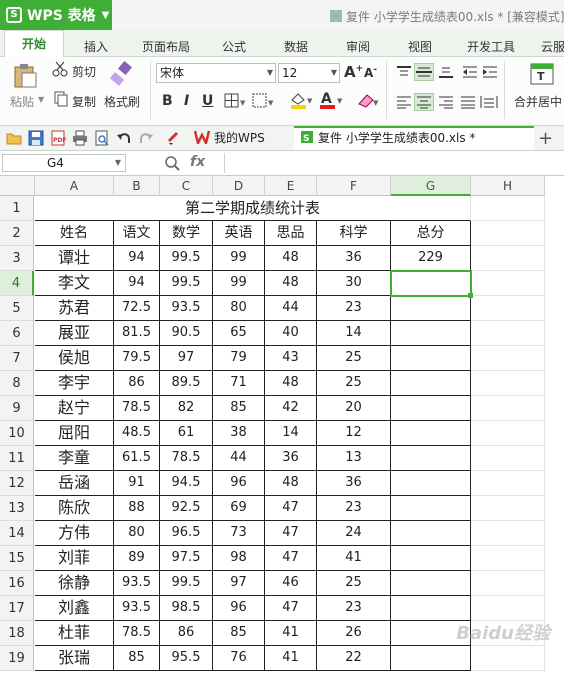 The image size is (564, 673). Describe the element at coordinates (186, 508) in the screenshot. I see `table-cell: 92.5` at that location.